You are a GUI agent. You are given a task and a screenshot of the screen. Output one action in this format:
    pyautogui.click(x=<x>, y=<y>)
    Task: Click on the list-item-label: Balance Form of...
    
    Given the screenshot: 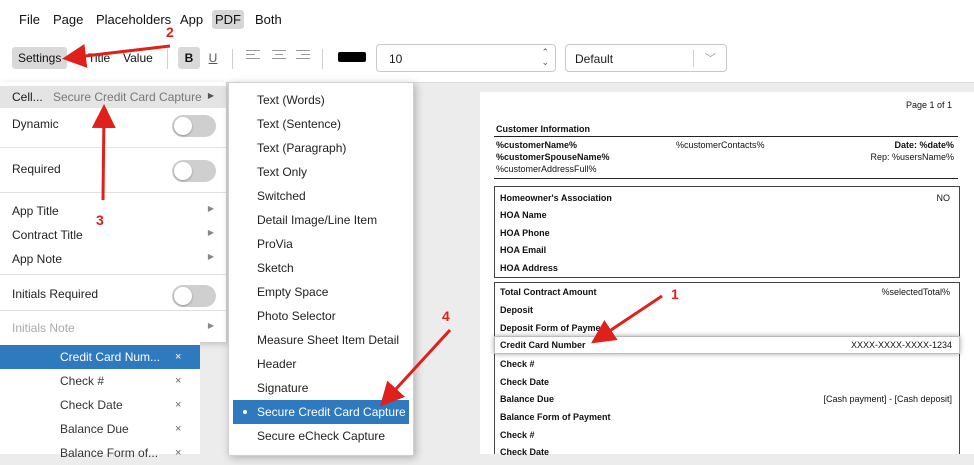 What is the action you would take?
    pyautogui.click(x=109, y=453)
    